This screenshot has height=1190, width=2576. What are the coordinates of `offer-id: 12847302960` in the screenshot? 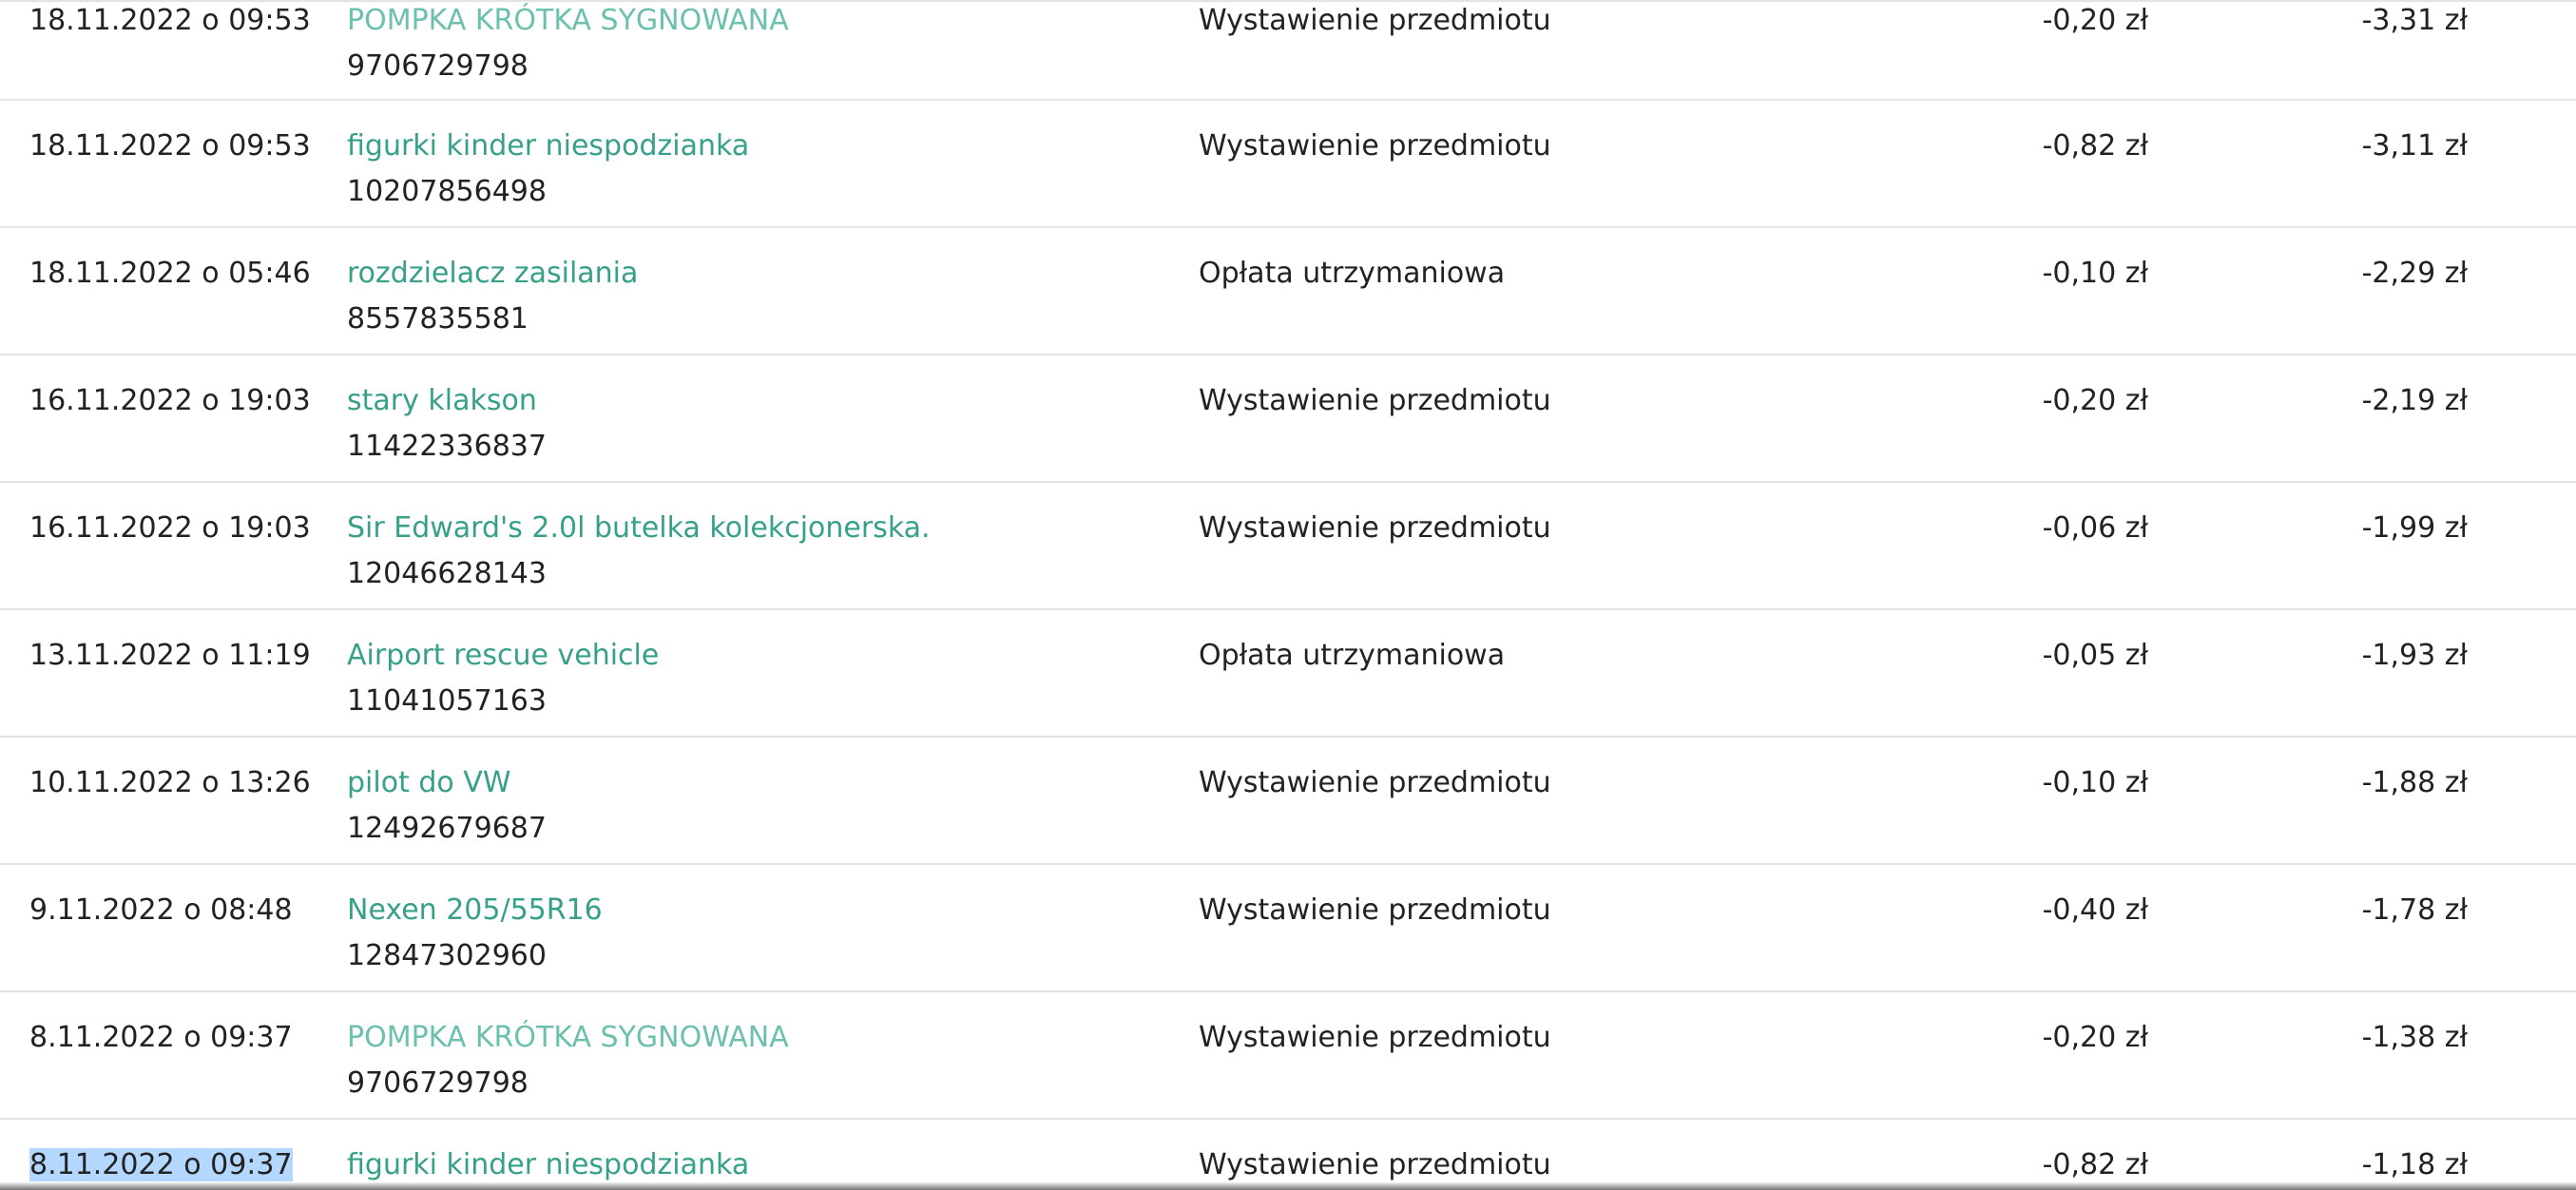 It's located at (447, 955).